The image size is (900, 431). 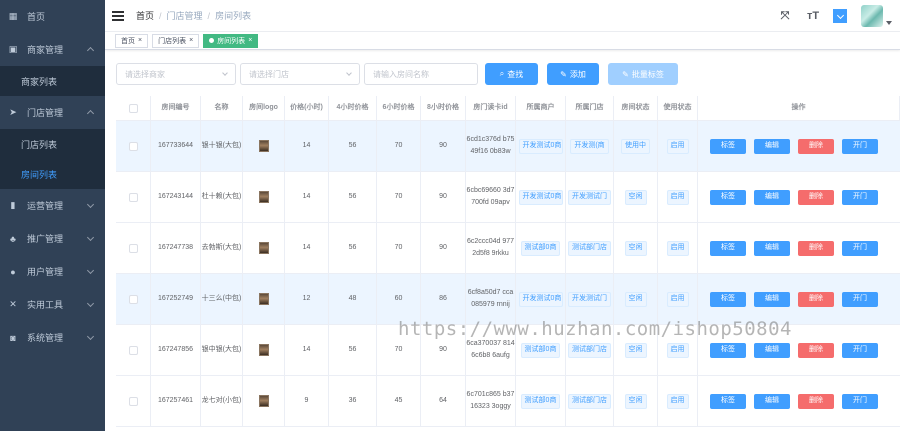 What do you see at coordinates (300, 74) in the screenshot?
I see `store-select: 请选择门店` at bounding box center [300, 74].